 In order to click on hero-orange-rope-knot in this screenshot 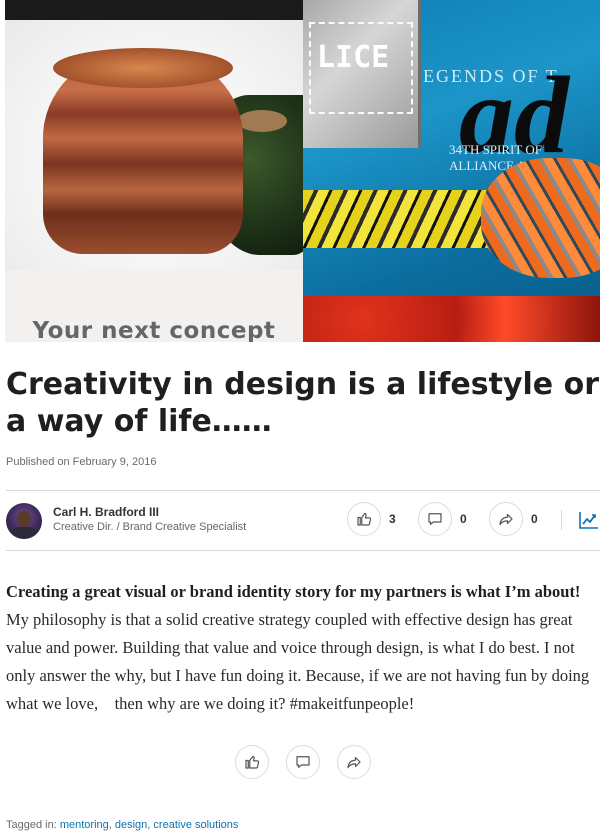, I will do `click(540, 218)`.